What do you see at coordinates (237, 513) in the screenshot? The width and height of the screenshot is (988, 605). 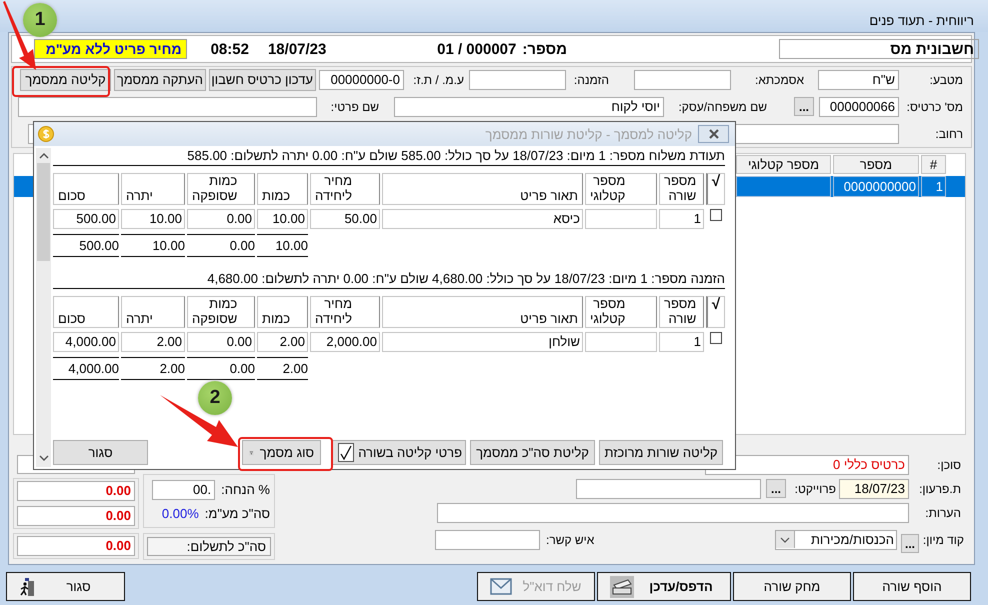 I see `field-label: סה"כ מע"מ:` at bounding box center [237, 513].